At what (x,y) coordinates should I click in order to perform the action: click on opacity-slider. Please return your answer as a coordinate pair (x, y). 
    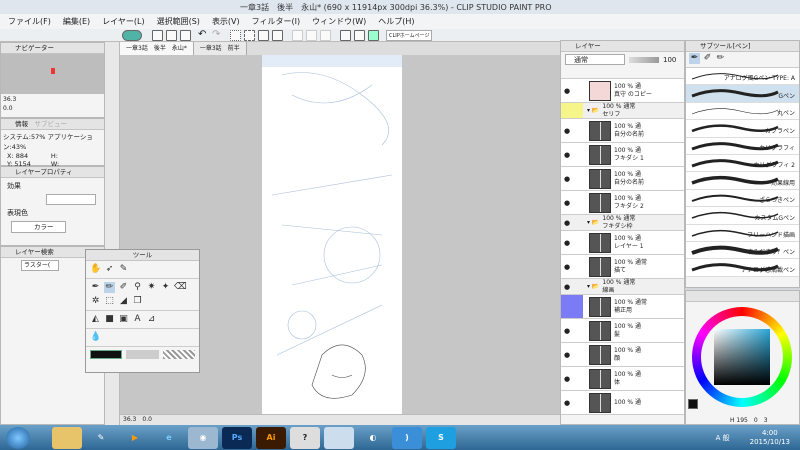
    Looking at the image, I should click on (644, 59).